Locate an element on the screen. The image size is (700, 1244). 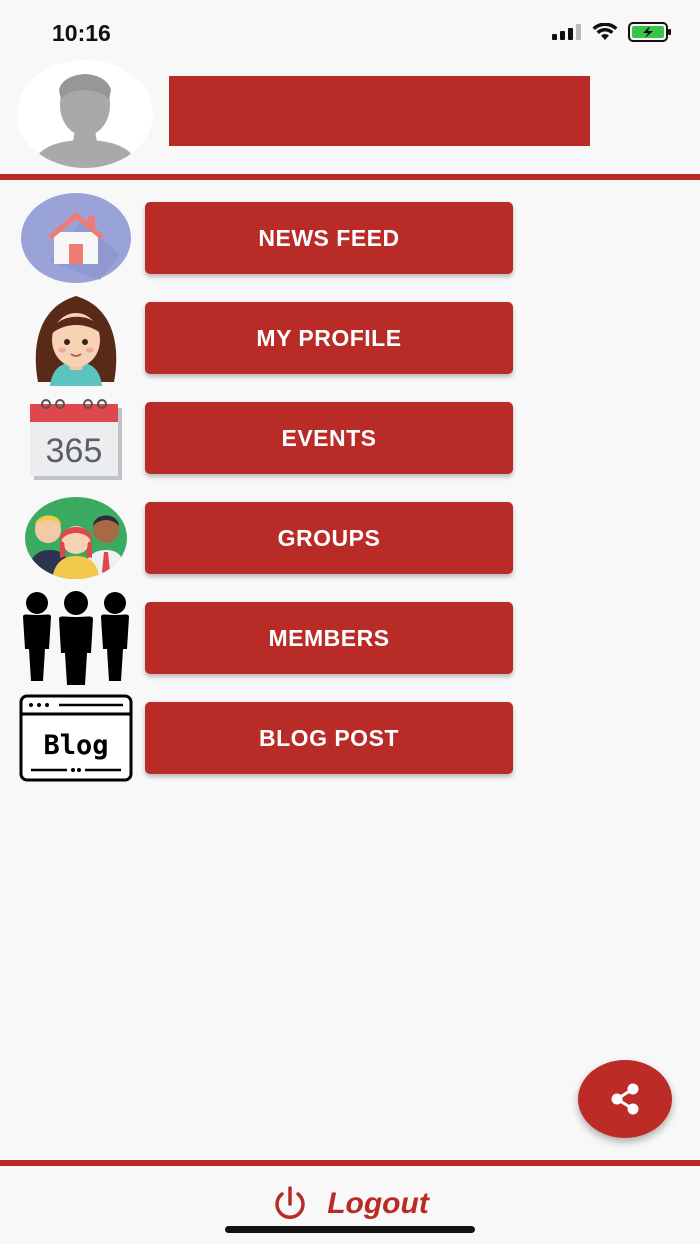
home-indicator is located at coordinates (350, 1229).